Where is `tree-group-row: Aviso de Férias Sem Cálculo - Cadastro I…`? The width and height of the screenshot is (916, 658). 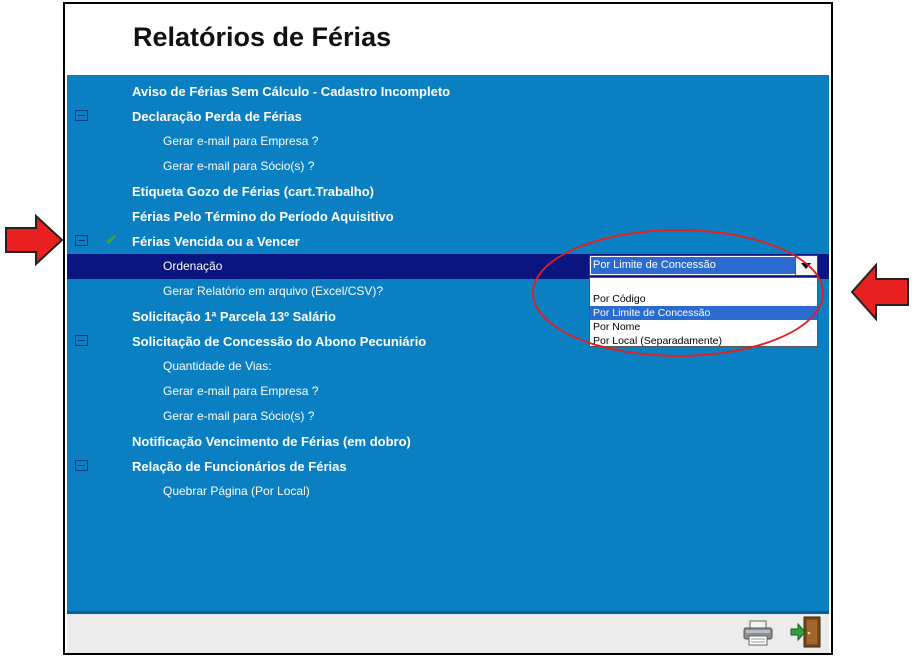 tree-group-row: Aviso de Férias Sem Cálculo - Cadastro I… is located at coordinates (448, 91).